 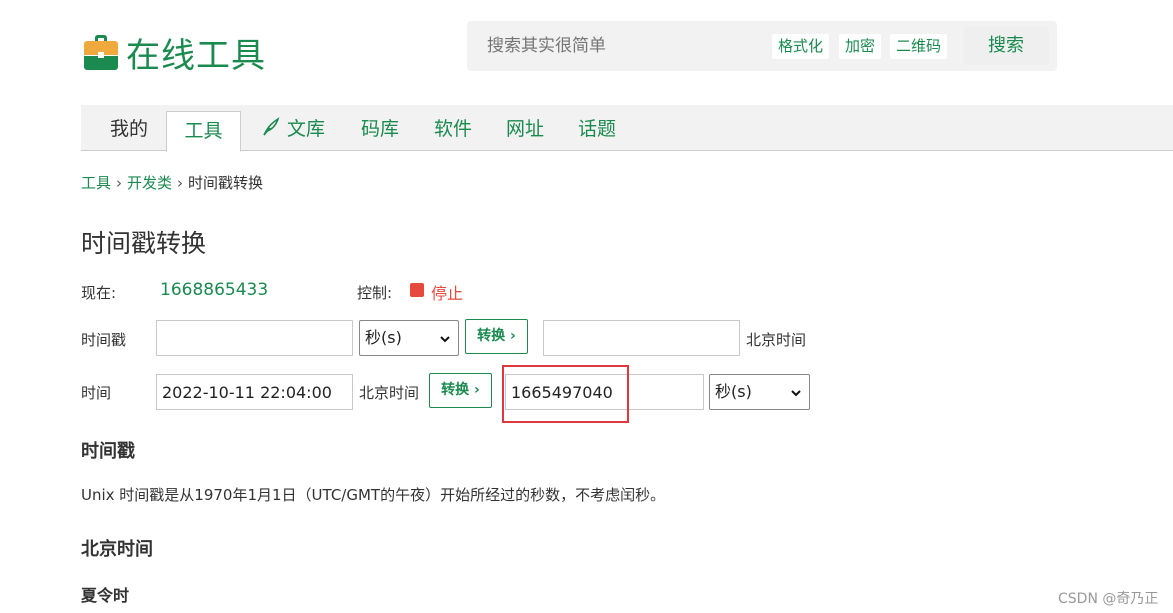 What do you see at coordinates (525, 128) in the screenshot?
I see `nav-websites: 网址` at bounding box center [525, 128].